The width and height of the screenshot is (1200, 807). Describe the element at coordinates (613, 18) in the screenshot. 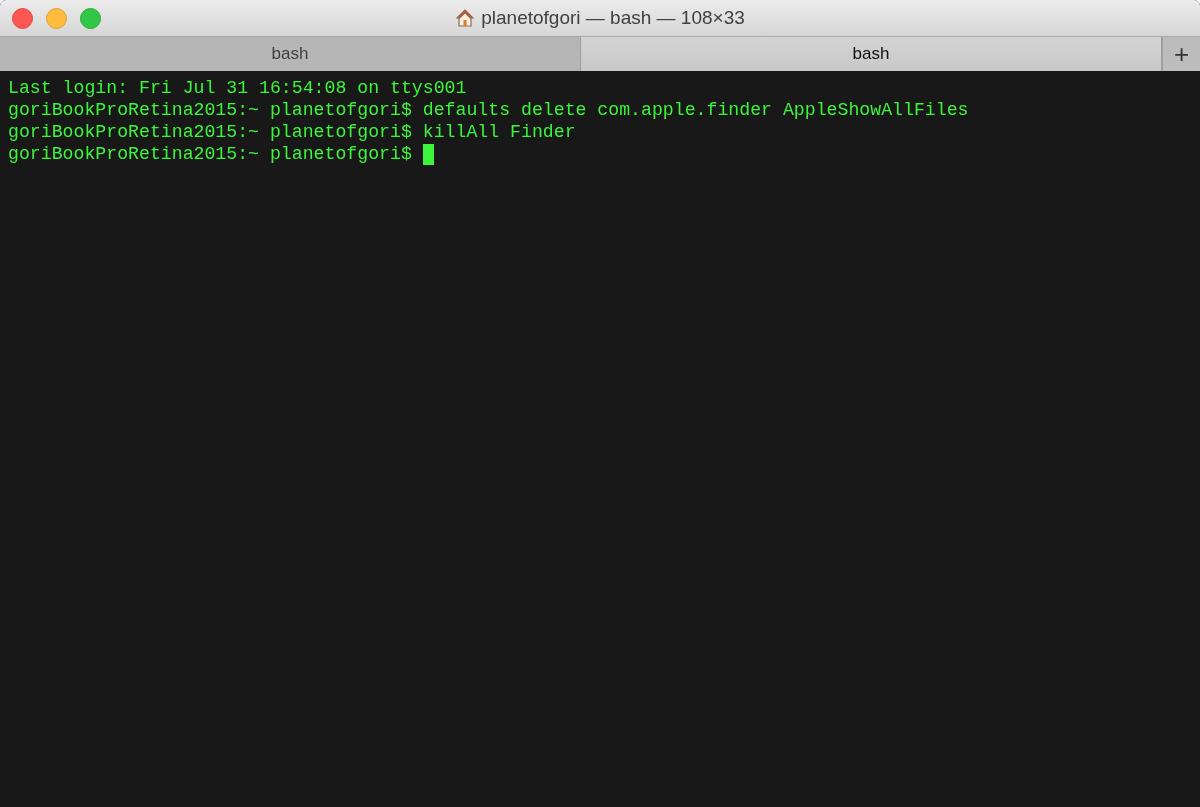

I see `window-title: planetofgori — bash — 108×33` at that location.